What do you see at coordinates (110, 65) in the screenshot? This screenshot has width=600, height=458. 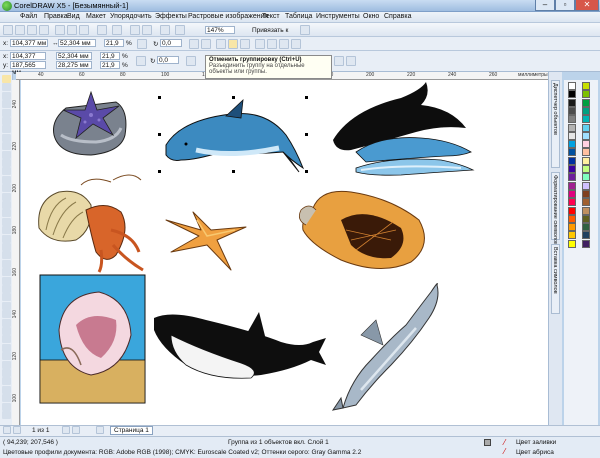 I see `scale-y-field-2: 21,9` at bounding box center [110, 65].